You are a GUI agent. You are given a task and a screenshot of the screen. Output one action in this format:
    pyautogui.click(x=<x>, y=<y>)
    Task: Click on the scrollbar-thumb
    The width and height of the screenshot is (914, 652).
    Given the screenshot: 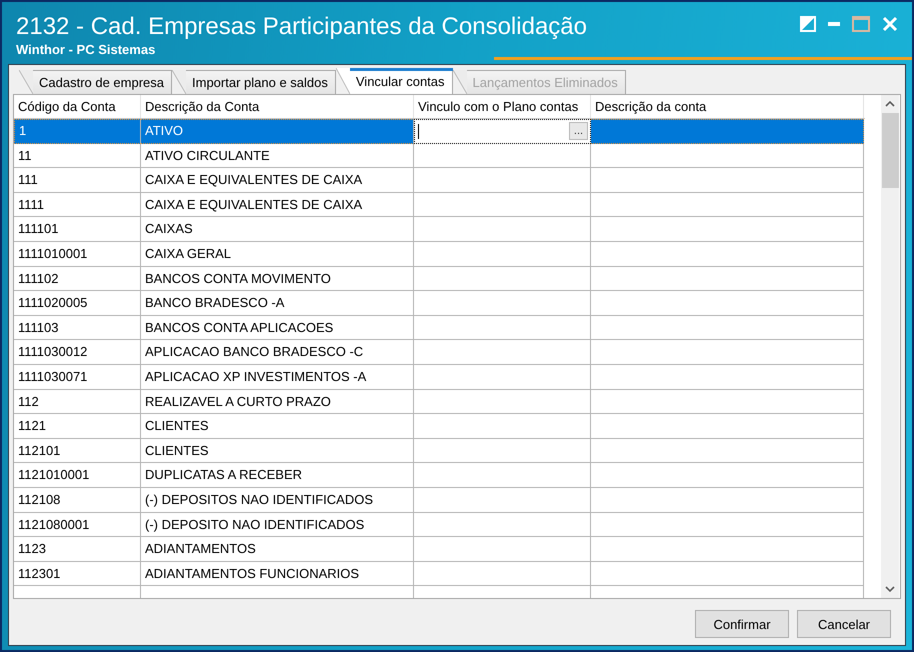 What is the action you would take?
    pyautogui.click(x=890, y=150)
    